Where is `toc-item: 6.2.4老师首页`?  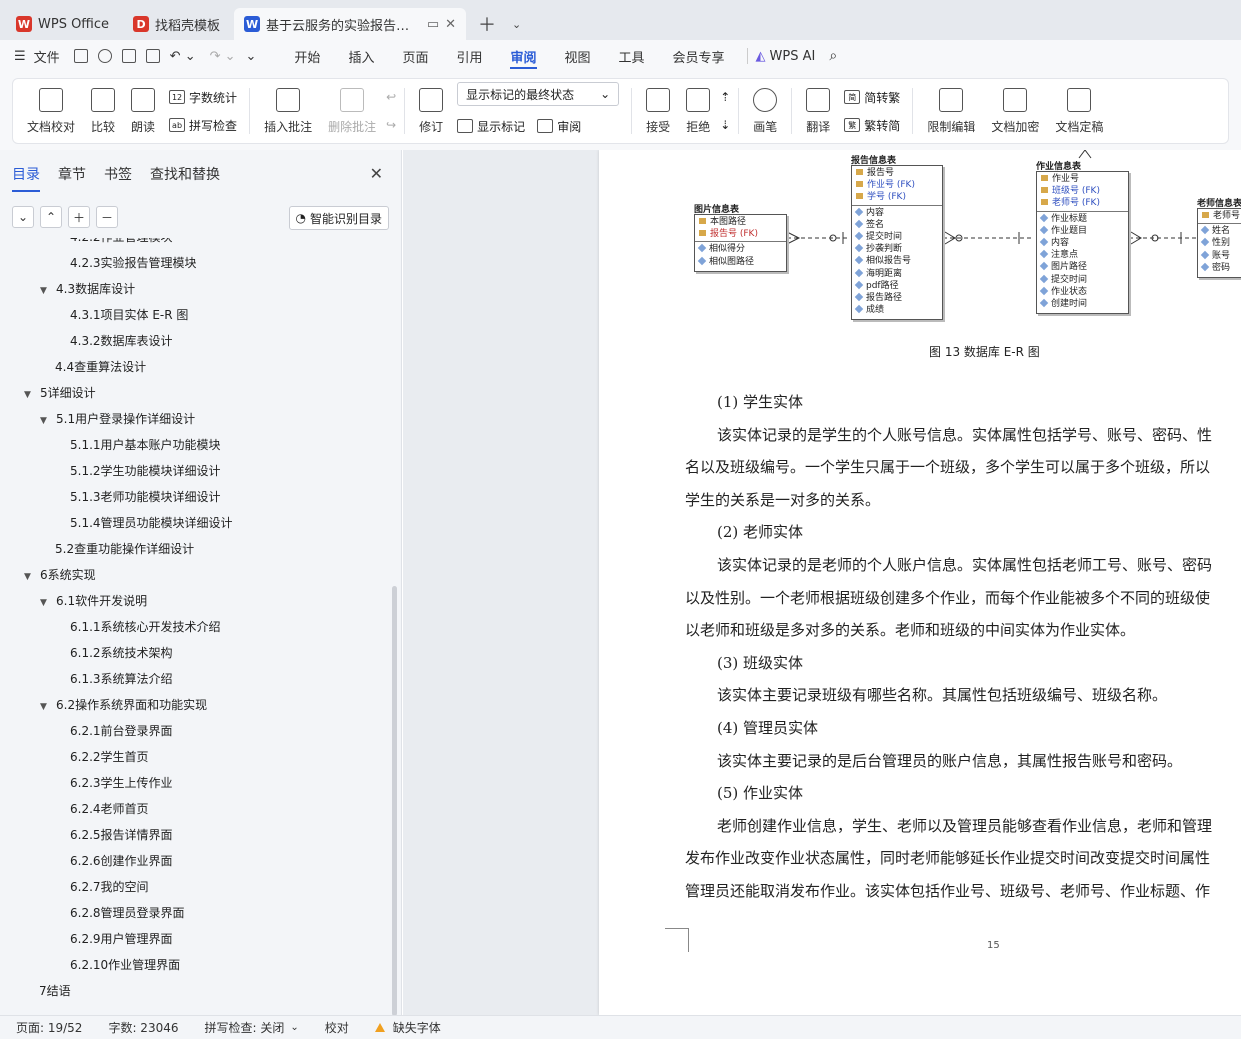 toc-item: 6.2.4老师首页 is located at coordinates (109, 809).